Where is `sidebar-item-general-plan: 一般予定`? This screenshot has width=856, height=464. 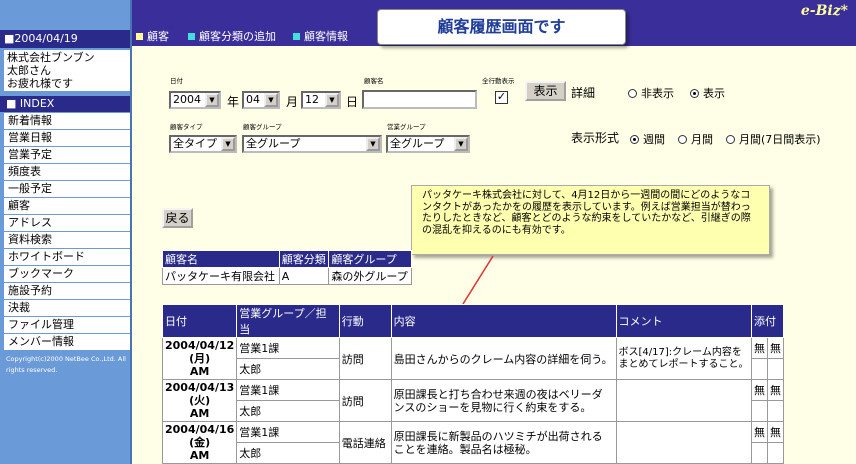 sidebar-item-general-plan: 一般予定 is located at coordinates (67, 189).